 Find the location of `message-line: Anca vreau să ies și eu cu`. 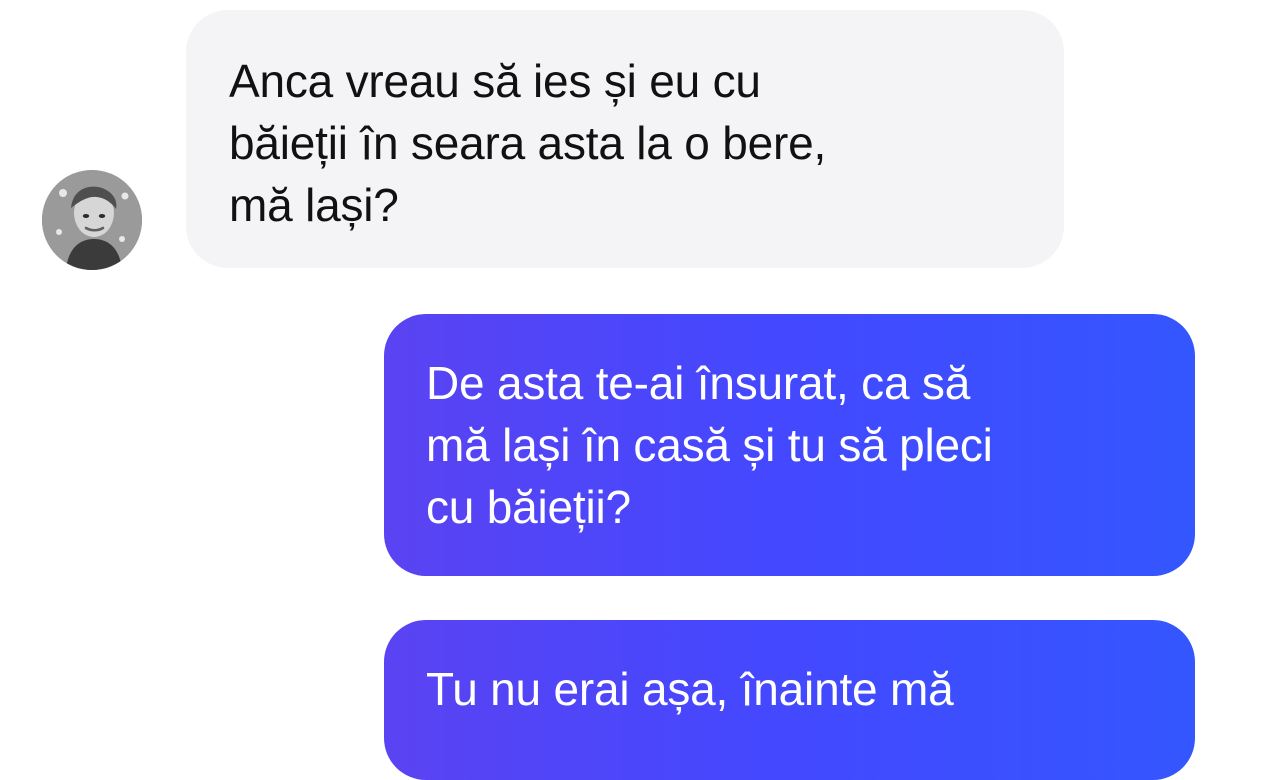

message-line: Anca vreau să ies și eu cu is located at coordinates (495, 81).